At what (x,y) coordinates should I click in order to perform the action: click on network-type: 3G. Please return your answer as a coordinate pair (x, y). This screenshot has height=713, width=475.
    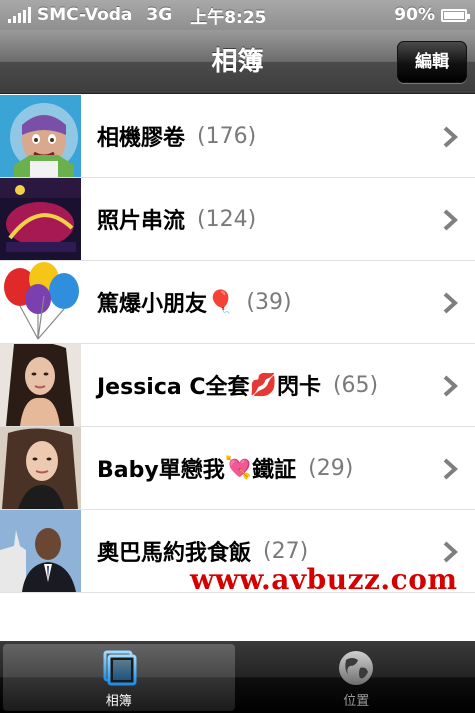
    Looking at the image, I should click on (159, 15).